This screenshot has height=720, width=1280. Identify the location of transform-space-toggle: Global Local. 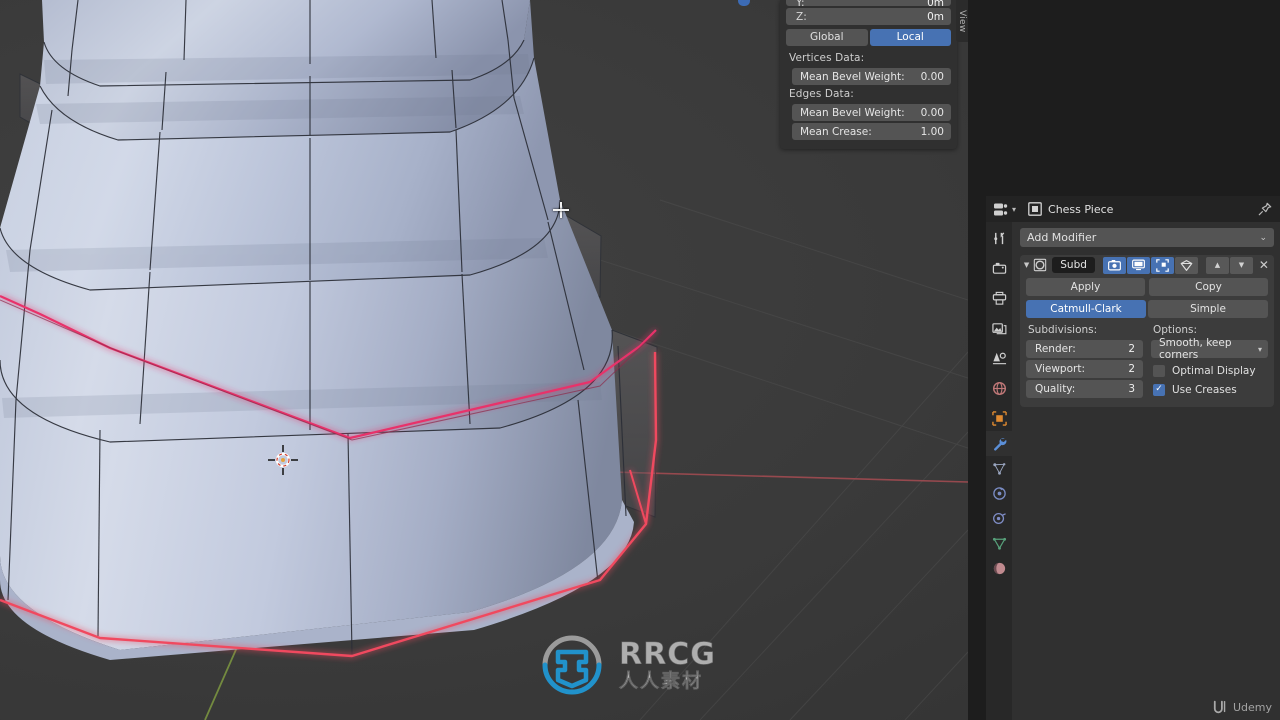
(868, 37).